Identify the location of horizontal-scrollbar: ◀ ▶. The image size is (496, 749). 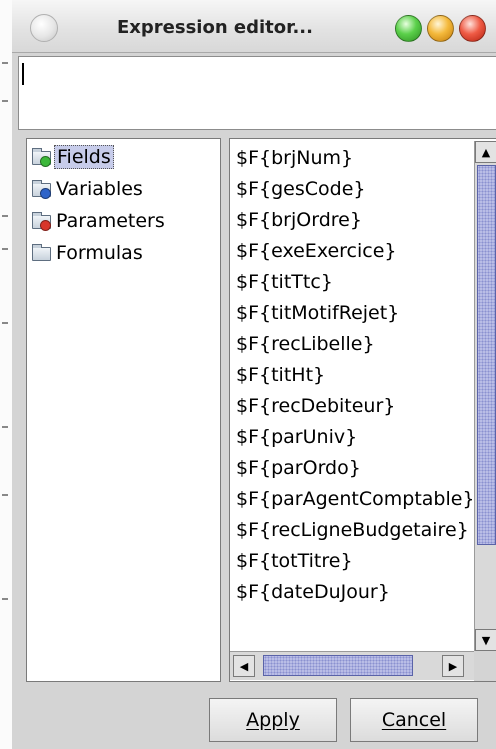
(352, 665).